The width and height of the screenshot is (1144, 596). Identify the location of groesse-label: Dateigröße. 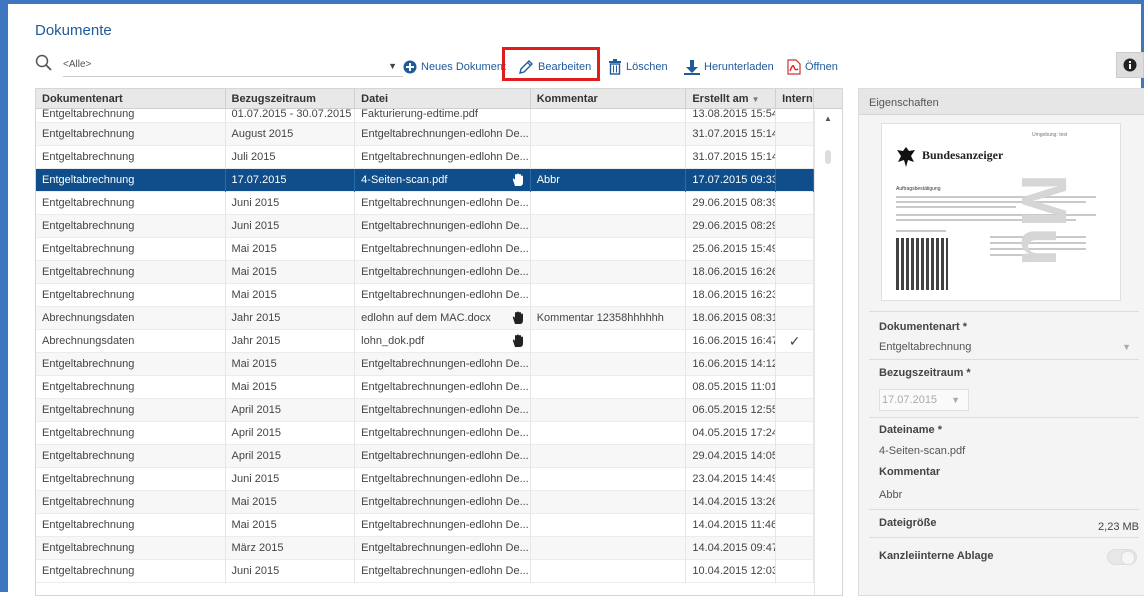
(908, 523).